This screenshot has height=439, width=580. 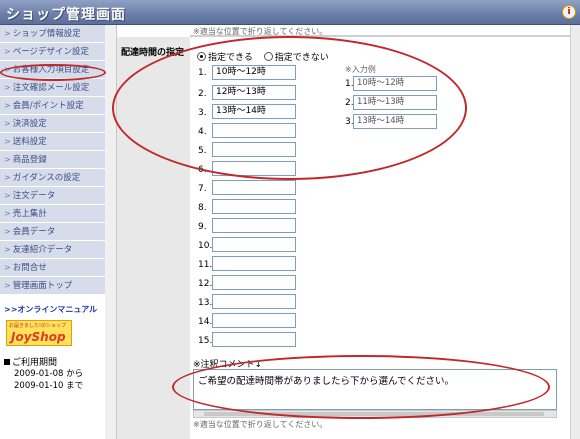 What do you see at coordinates (202, 208) in the screenshot?
I see `slot-number: 8.` at bounding box center [202, 208].